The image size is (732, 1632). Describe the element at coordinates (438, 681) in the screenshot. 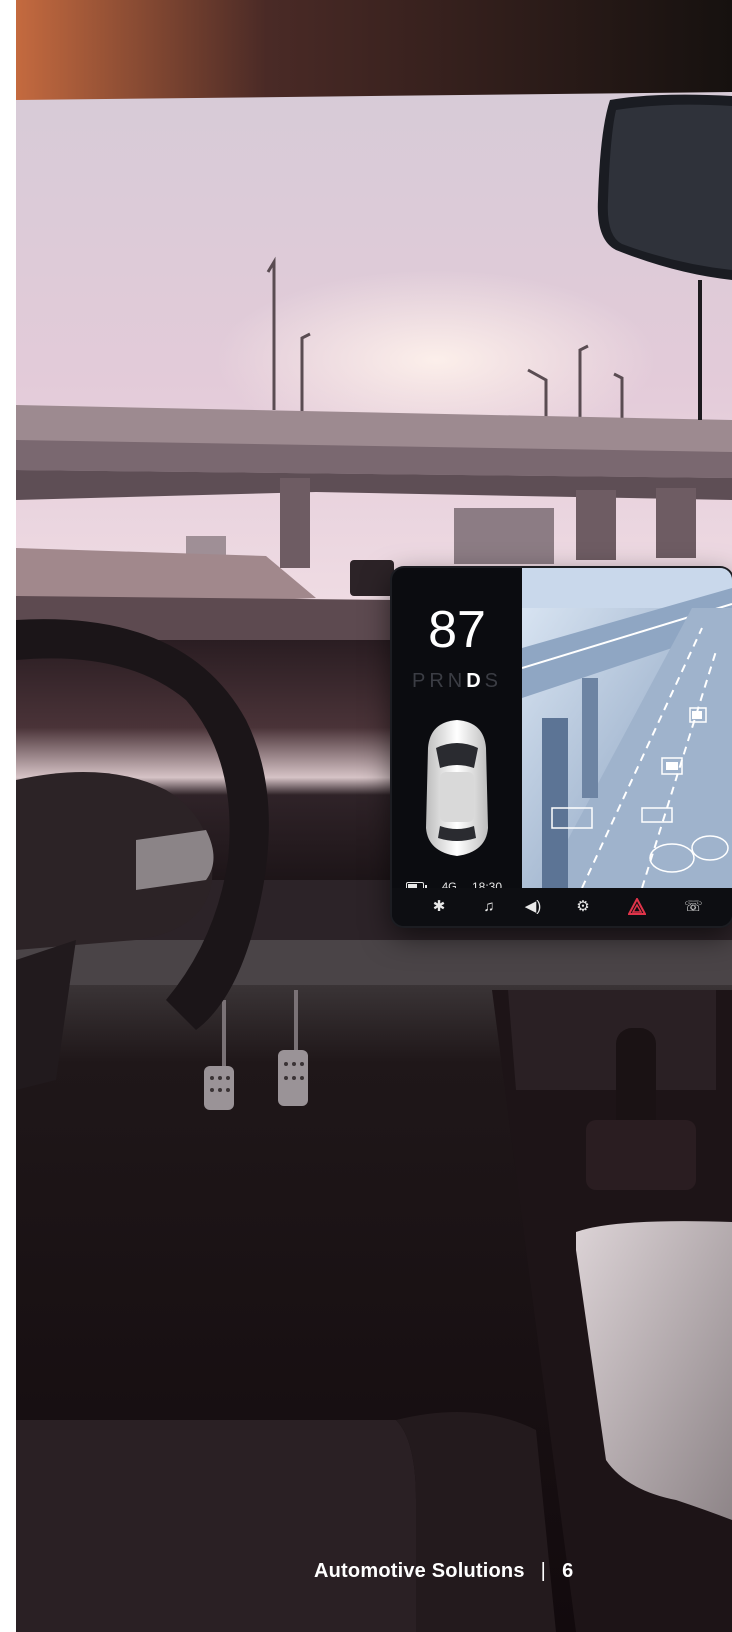

I see `gear-r: R` at that location.